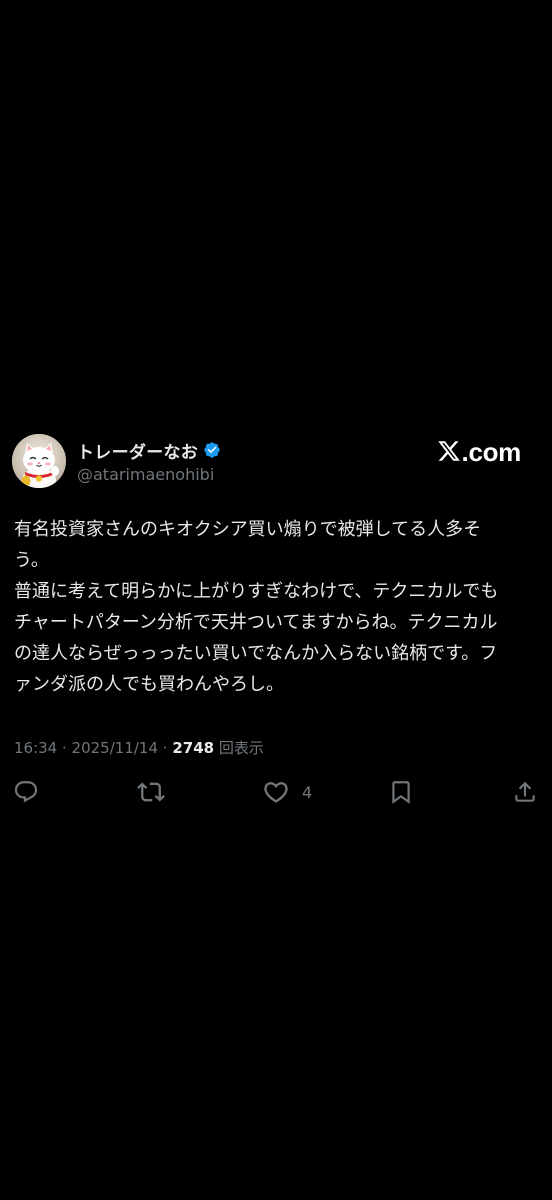 Image resolution: width=552 pixels, height=1200 pixels. I want to click on x-logo-icon, so click(448, 450).